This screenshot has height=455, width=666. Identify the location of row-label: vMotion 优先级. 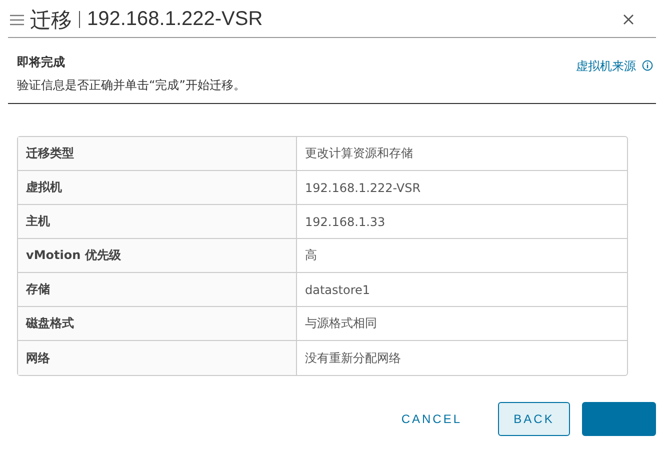
(73, 255).